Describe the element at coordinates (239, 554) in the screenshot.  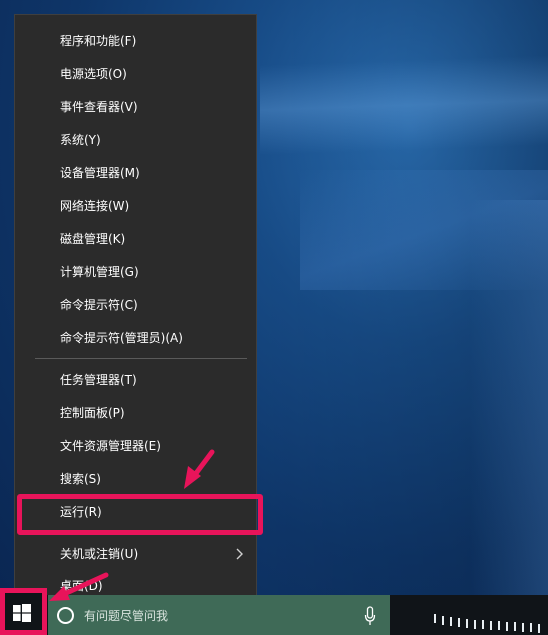
I see `chevron-right-icon` at that location.